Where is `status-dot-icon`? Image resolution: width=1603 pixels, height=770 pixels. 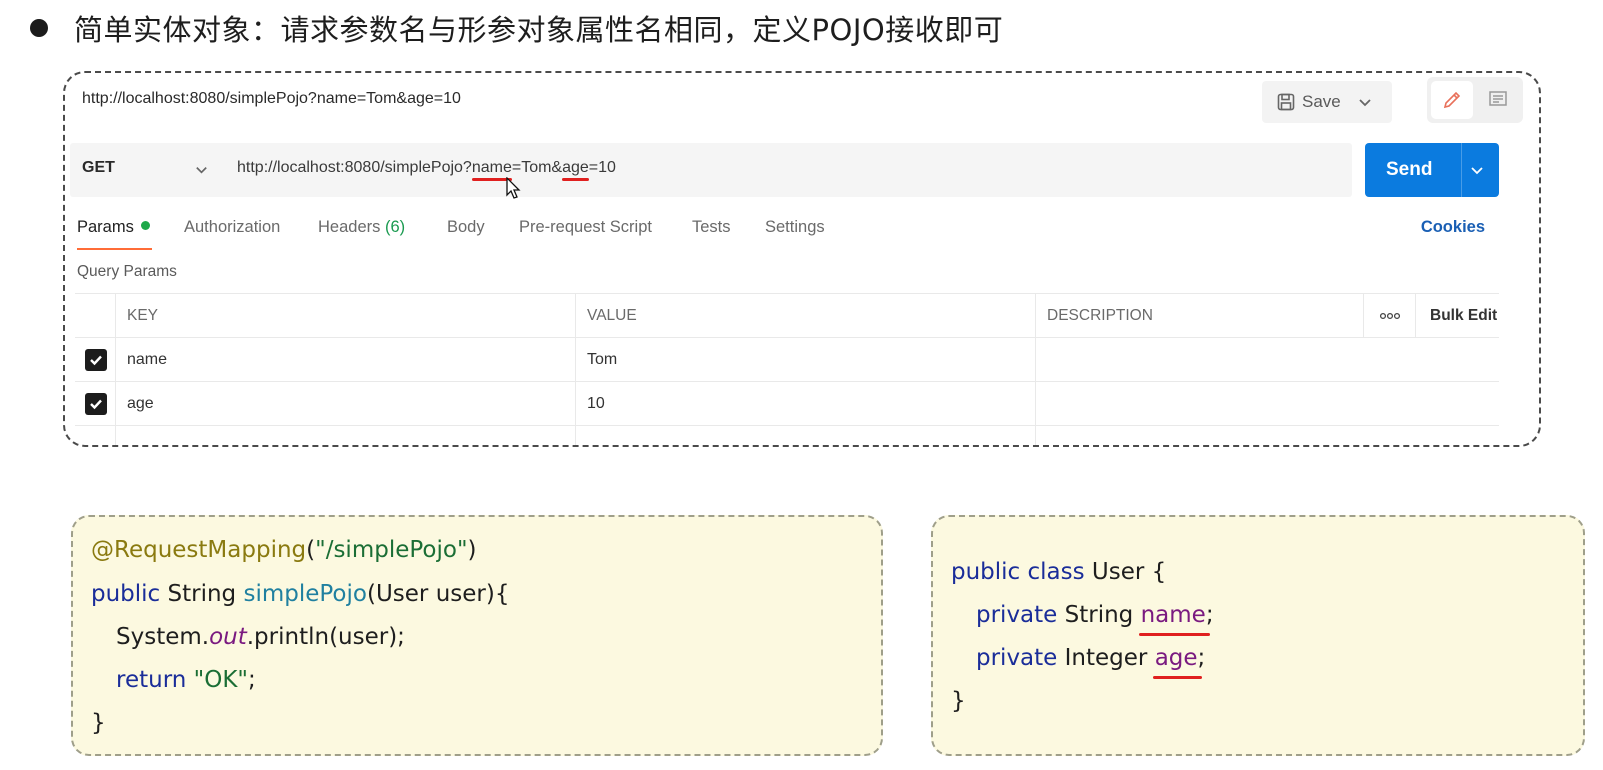
status-dot-icon is located at coordinates (145, 225).